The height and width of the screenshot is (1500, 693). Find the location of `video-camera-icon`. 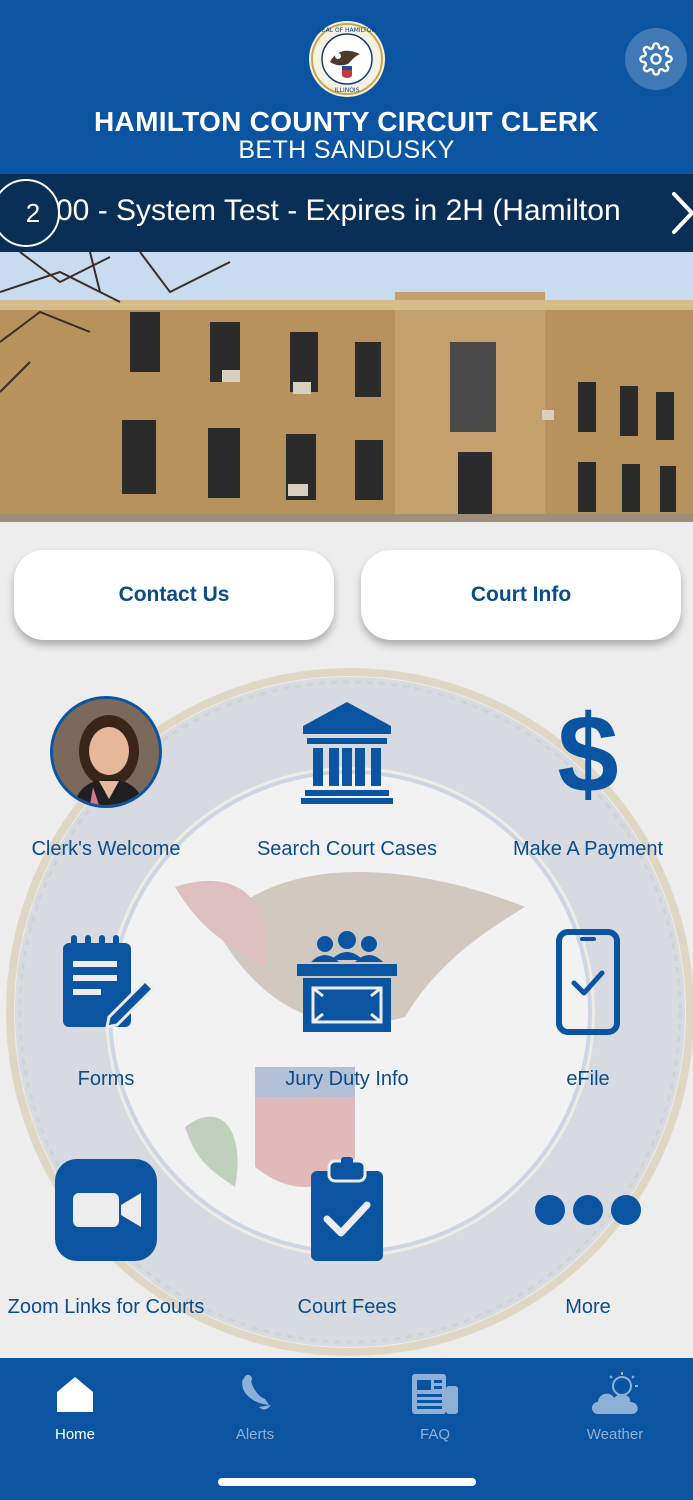

video-camera-icon is located at coordinates (106, 1210).